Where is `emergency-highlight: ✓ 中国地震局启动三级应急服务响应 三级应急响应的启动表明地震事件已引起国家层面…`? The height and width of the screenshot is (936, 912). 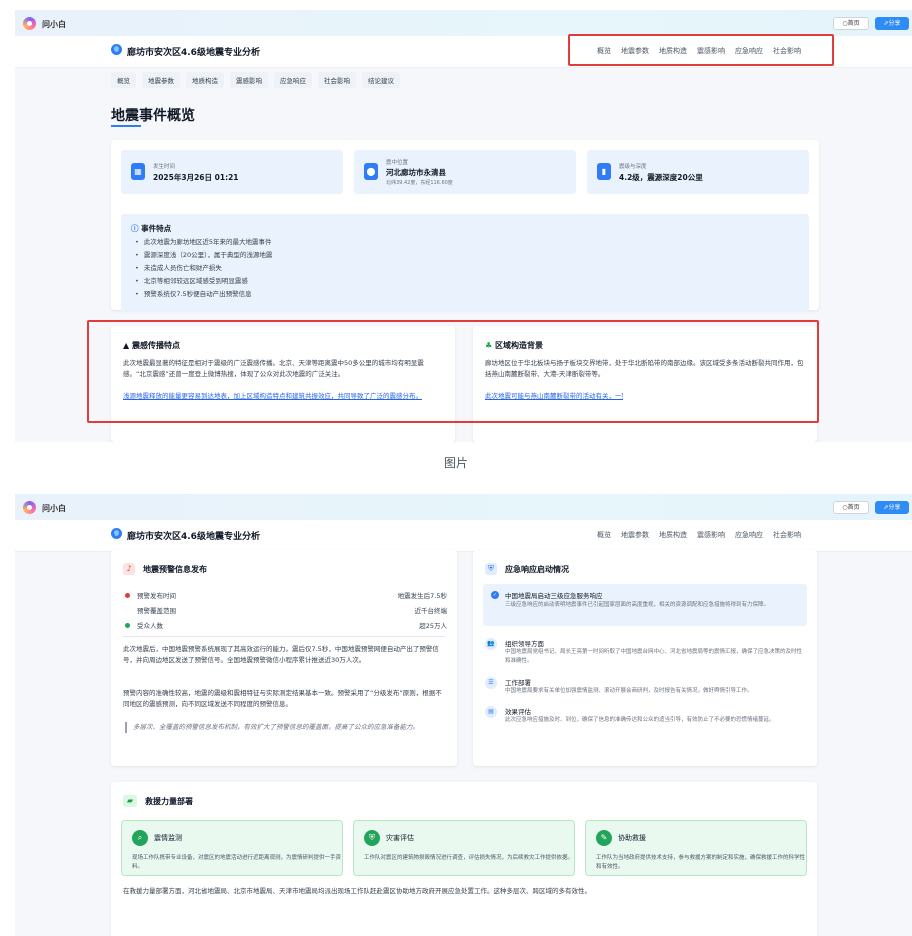 emergency-highlight: ✓ 中国地震局启动三级应急服务响应 三级应急响应的启动表明地震事件已引起国家层面… is located at coordinates (645, 605).